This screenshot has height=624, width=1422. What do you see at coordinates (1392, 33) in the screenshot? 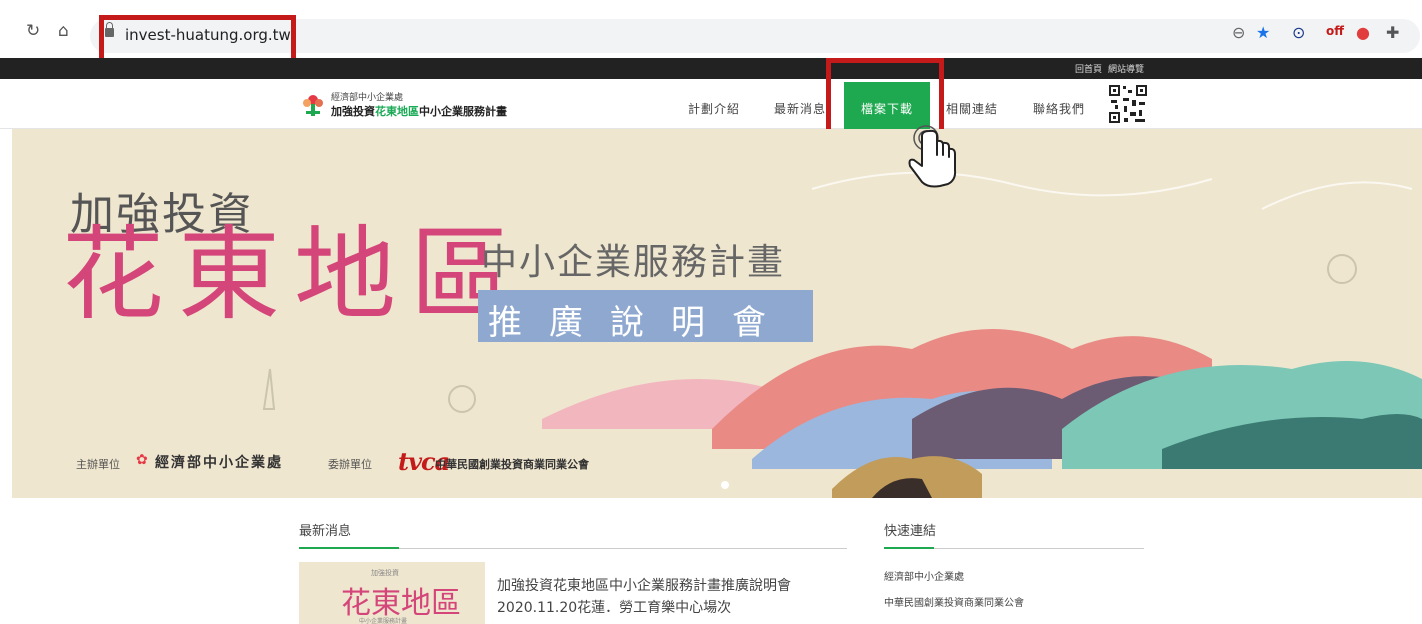
I see `puzzle-icon: ✚` at bounding box center [1392, 33].